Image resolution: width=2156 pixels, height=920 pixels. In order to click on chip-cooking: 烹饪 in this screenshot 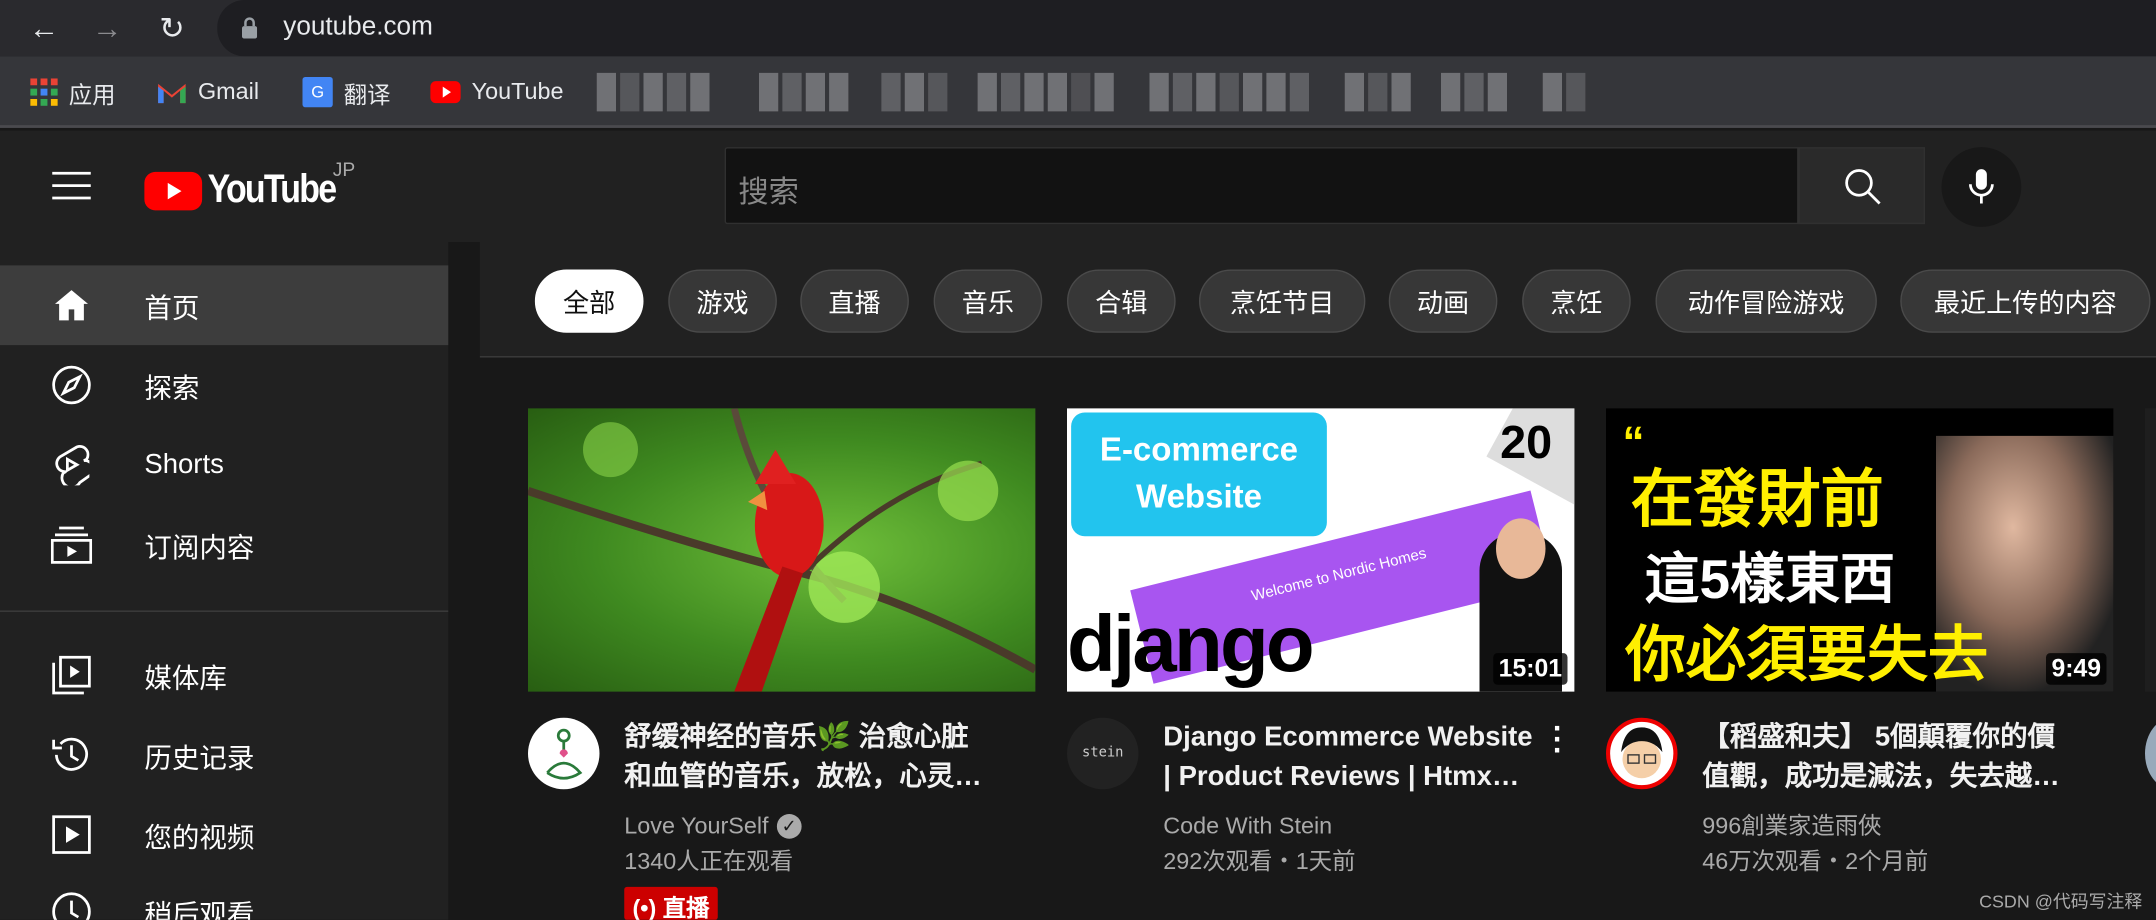, I will do `click(1576, 301)`.